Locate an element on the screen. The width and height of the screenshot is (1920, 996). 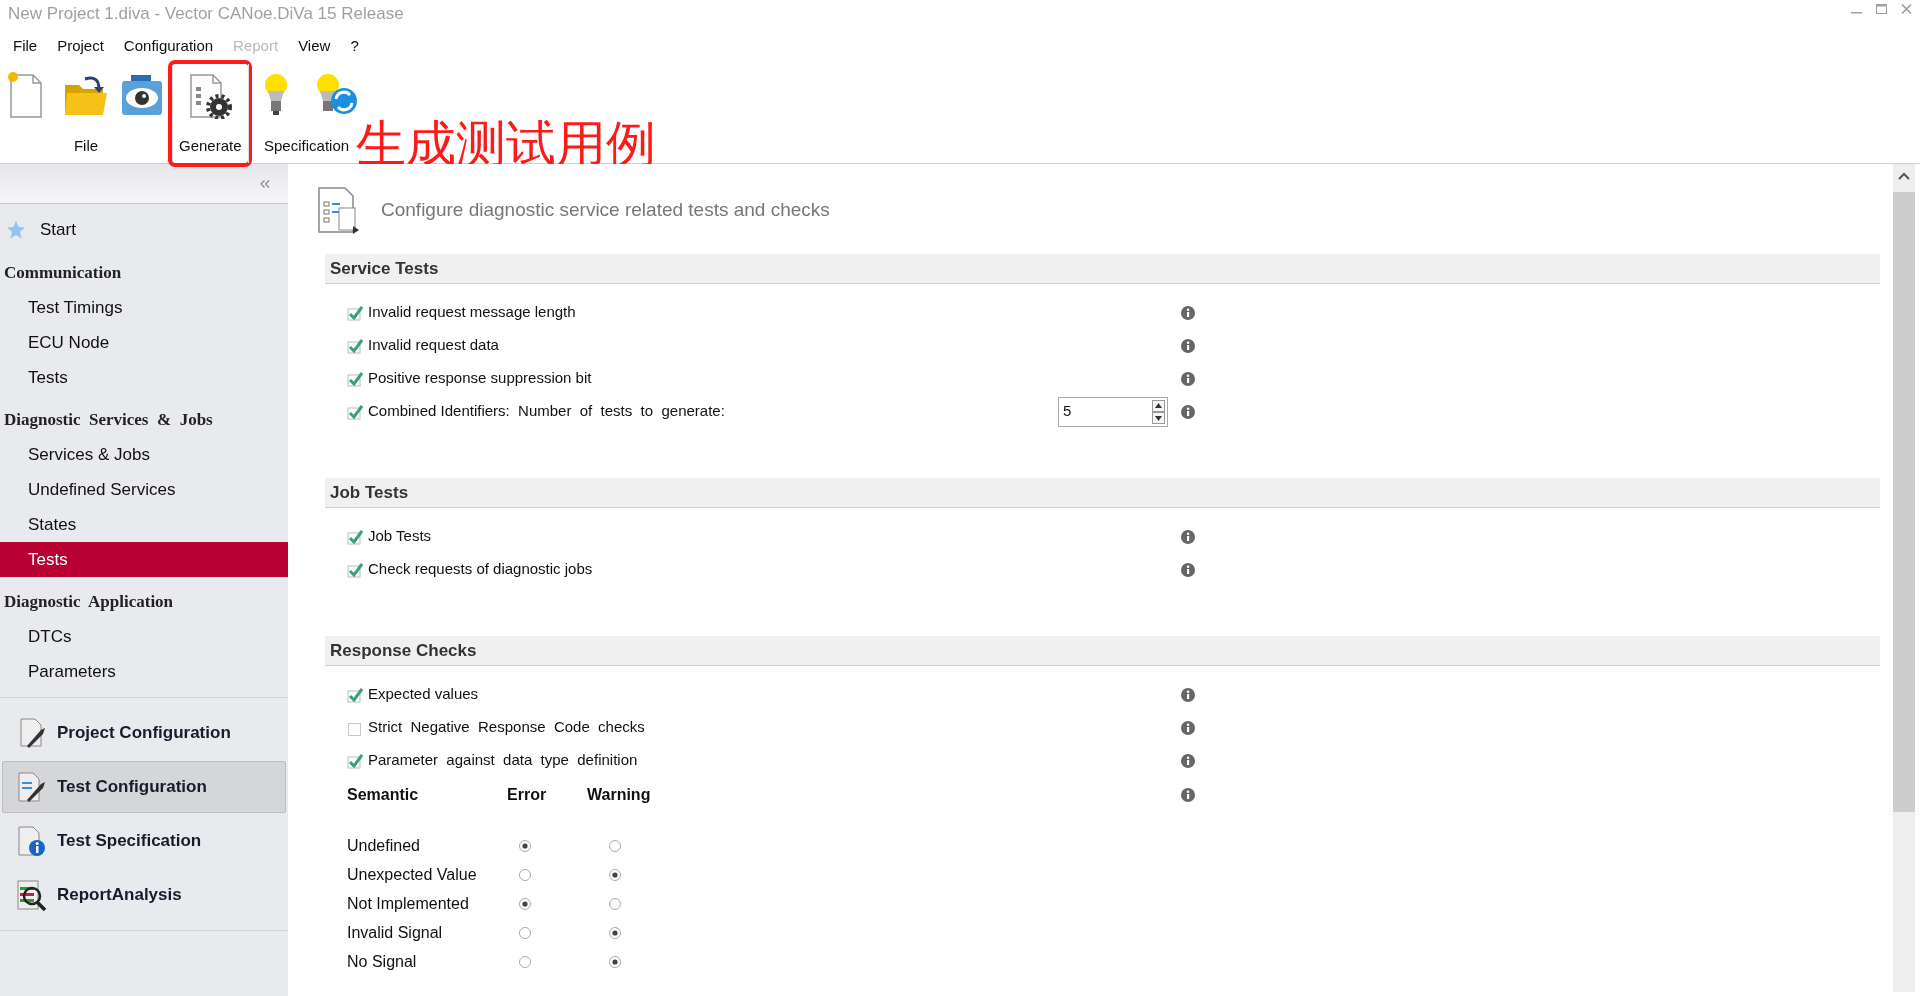
option-label: Parameter against data type definition is located at coordinates (503, 760).